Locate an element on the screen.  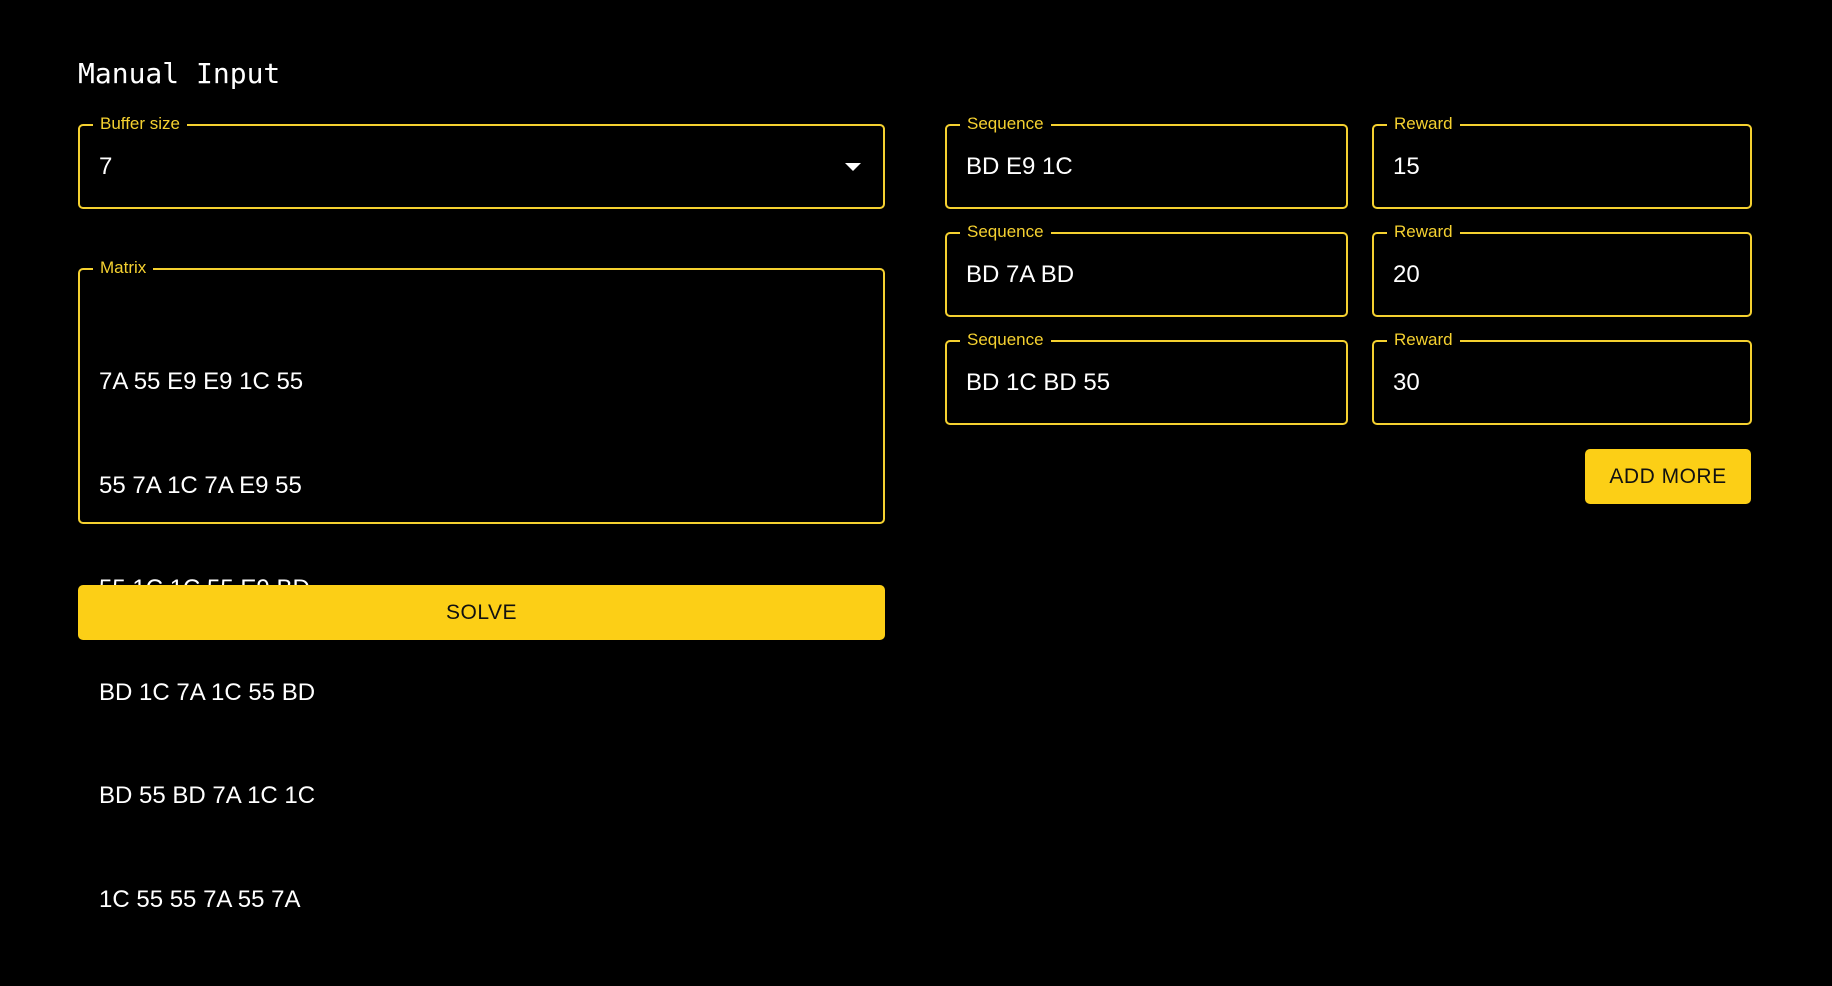
matrix-row: 1C 55 55 7A 55 7A is located at coordinates (200, 899).